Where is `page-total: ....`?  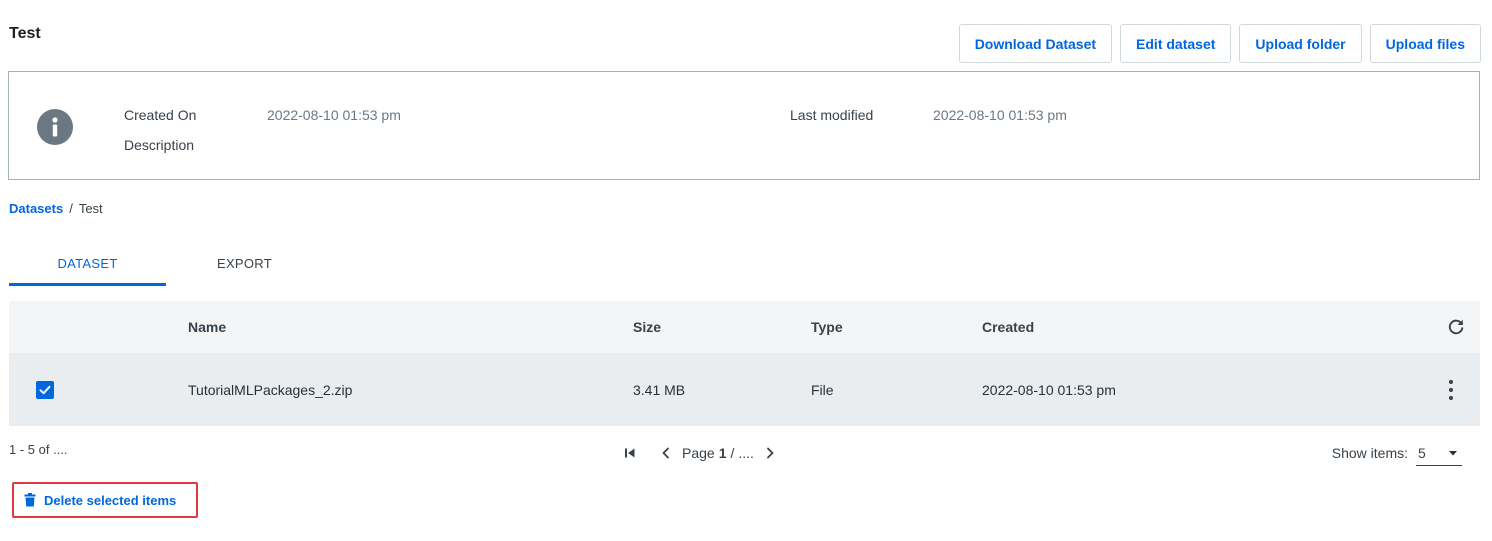 page-total: .... is located at coordinates (746, 453).